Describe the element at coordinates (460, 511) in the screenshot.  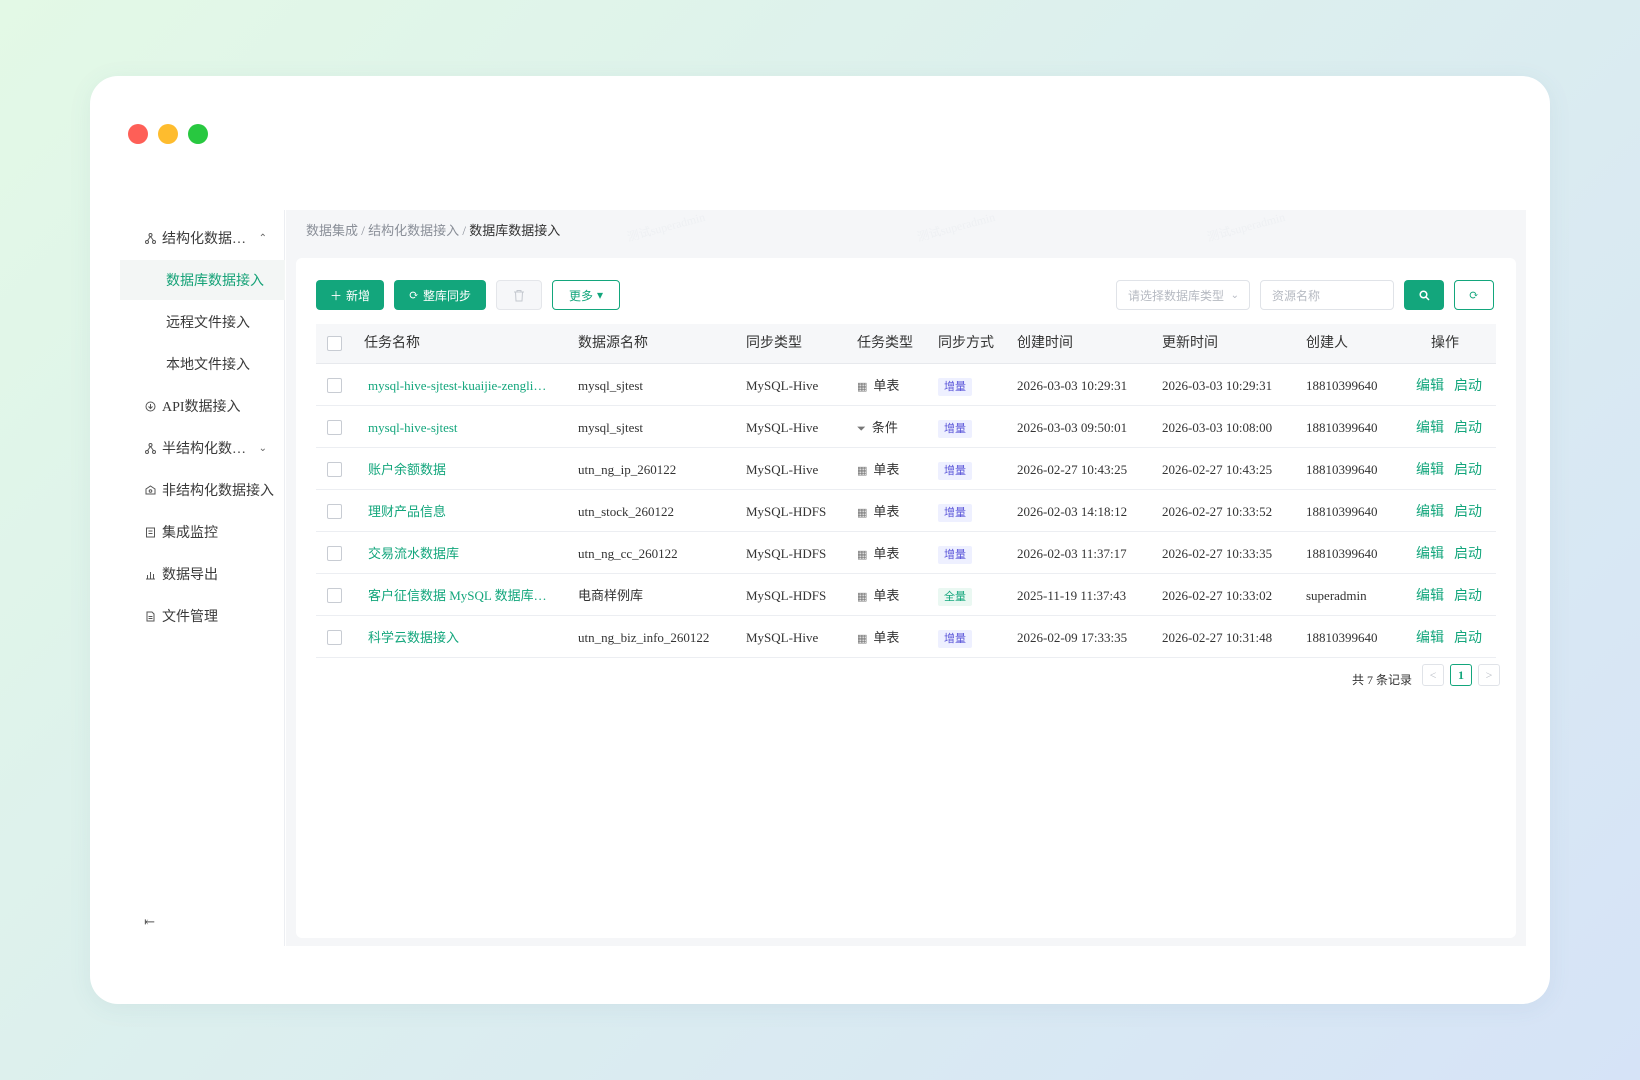
I see `task-name-link: 理财产品信息` at that location.